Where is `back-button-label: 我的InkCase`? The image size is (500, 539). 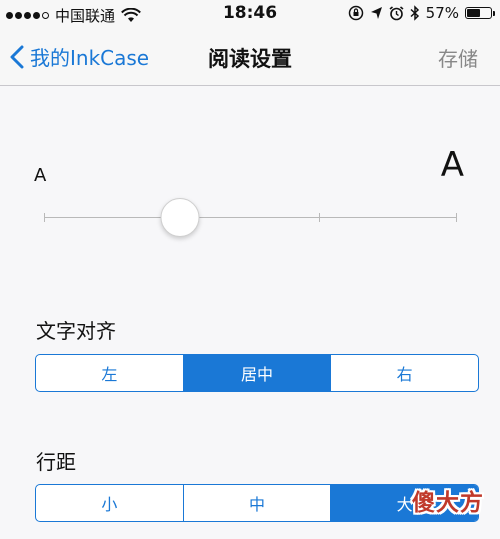 back-button-label: 我的InkCase is located at coordinates (90, 58).